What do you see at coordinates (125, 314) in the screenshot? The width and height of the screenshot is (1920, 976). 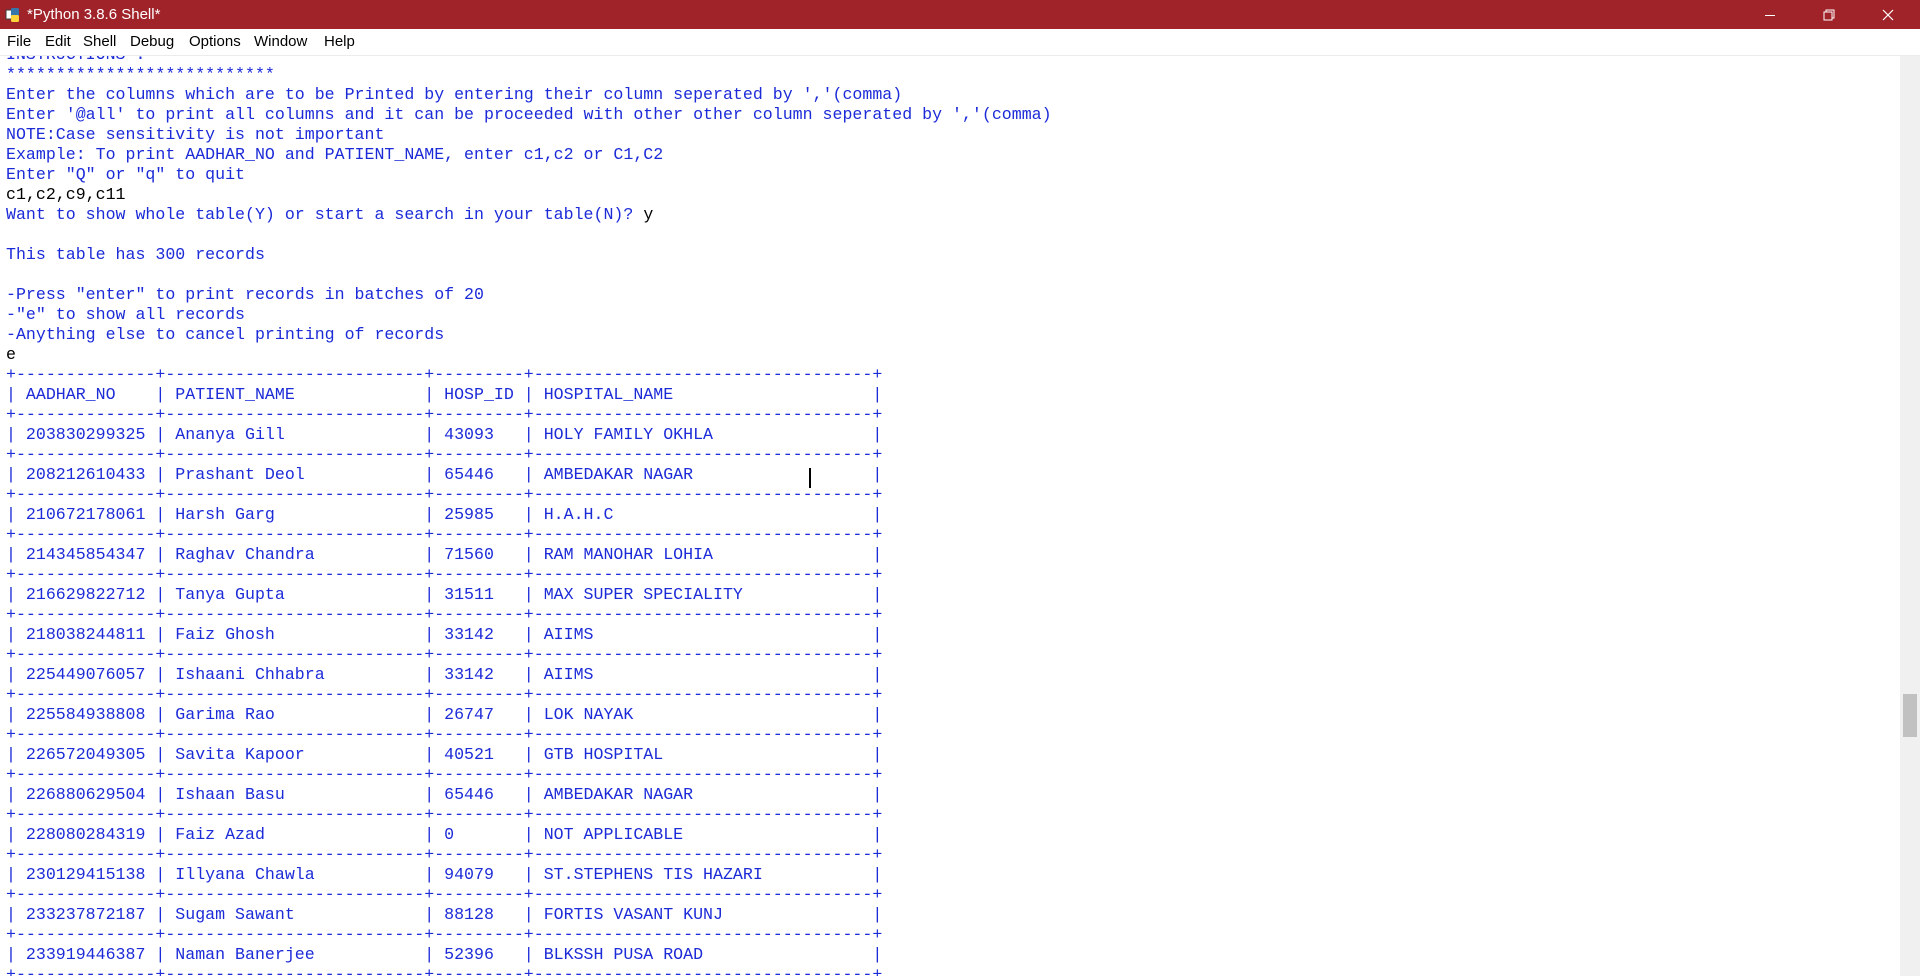 I see `shell-output-line: -"e" to show all records` at bounding box center [125, 314].